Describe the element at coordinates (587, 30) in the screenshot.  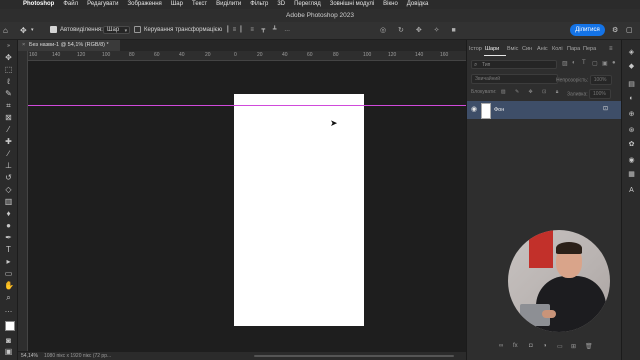
I see `share-button: Ділитися` at that location.